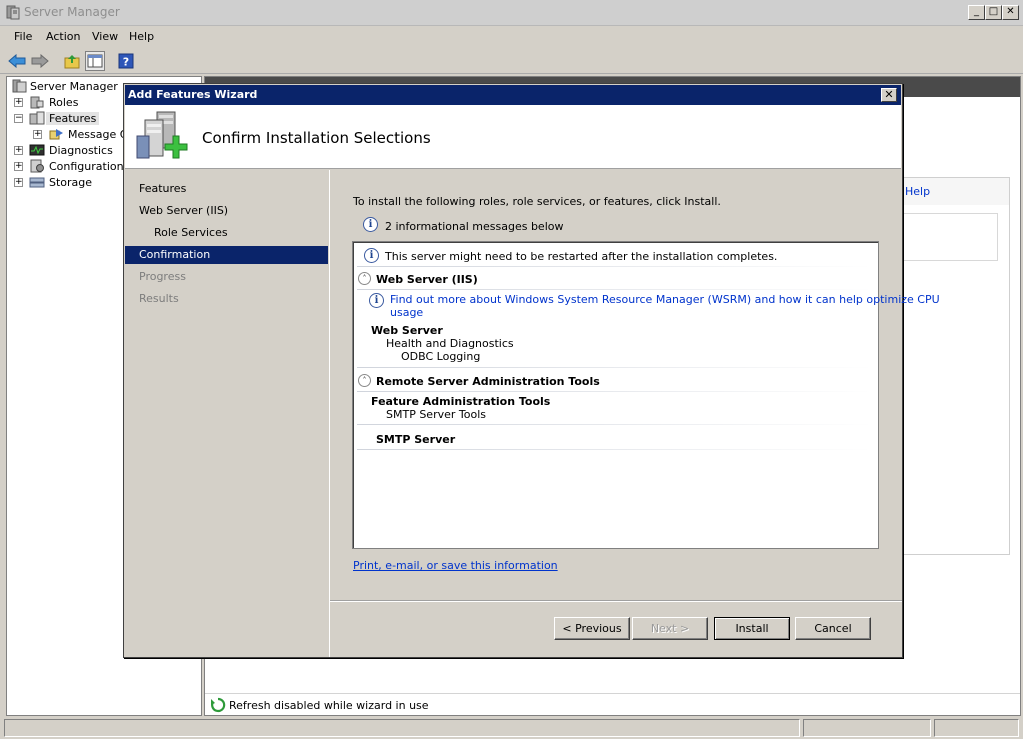  I want to click on wizard-step-features: Features, so click(226, 189).